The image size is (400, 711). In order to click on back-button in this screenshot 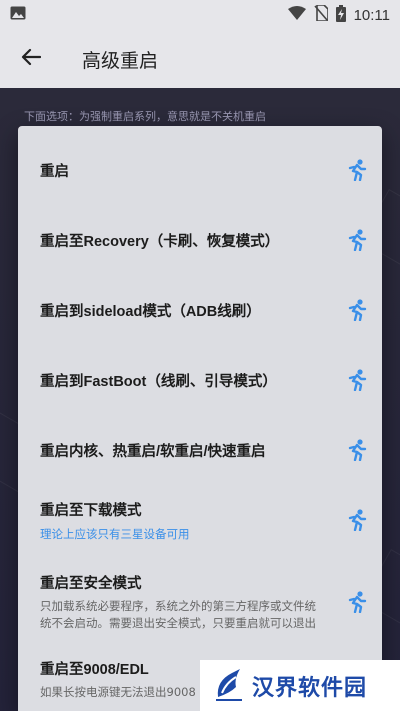, I will do `click(31, 59)`.